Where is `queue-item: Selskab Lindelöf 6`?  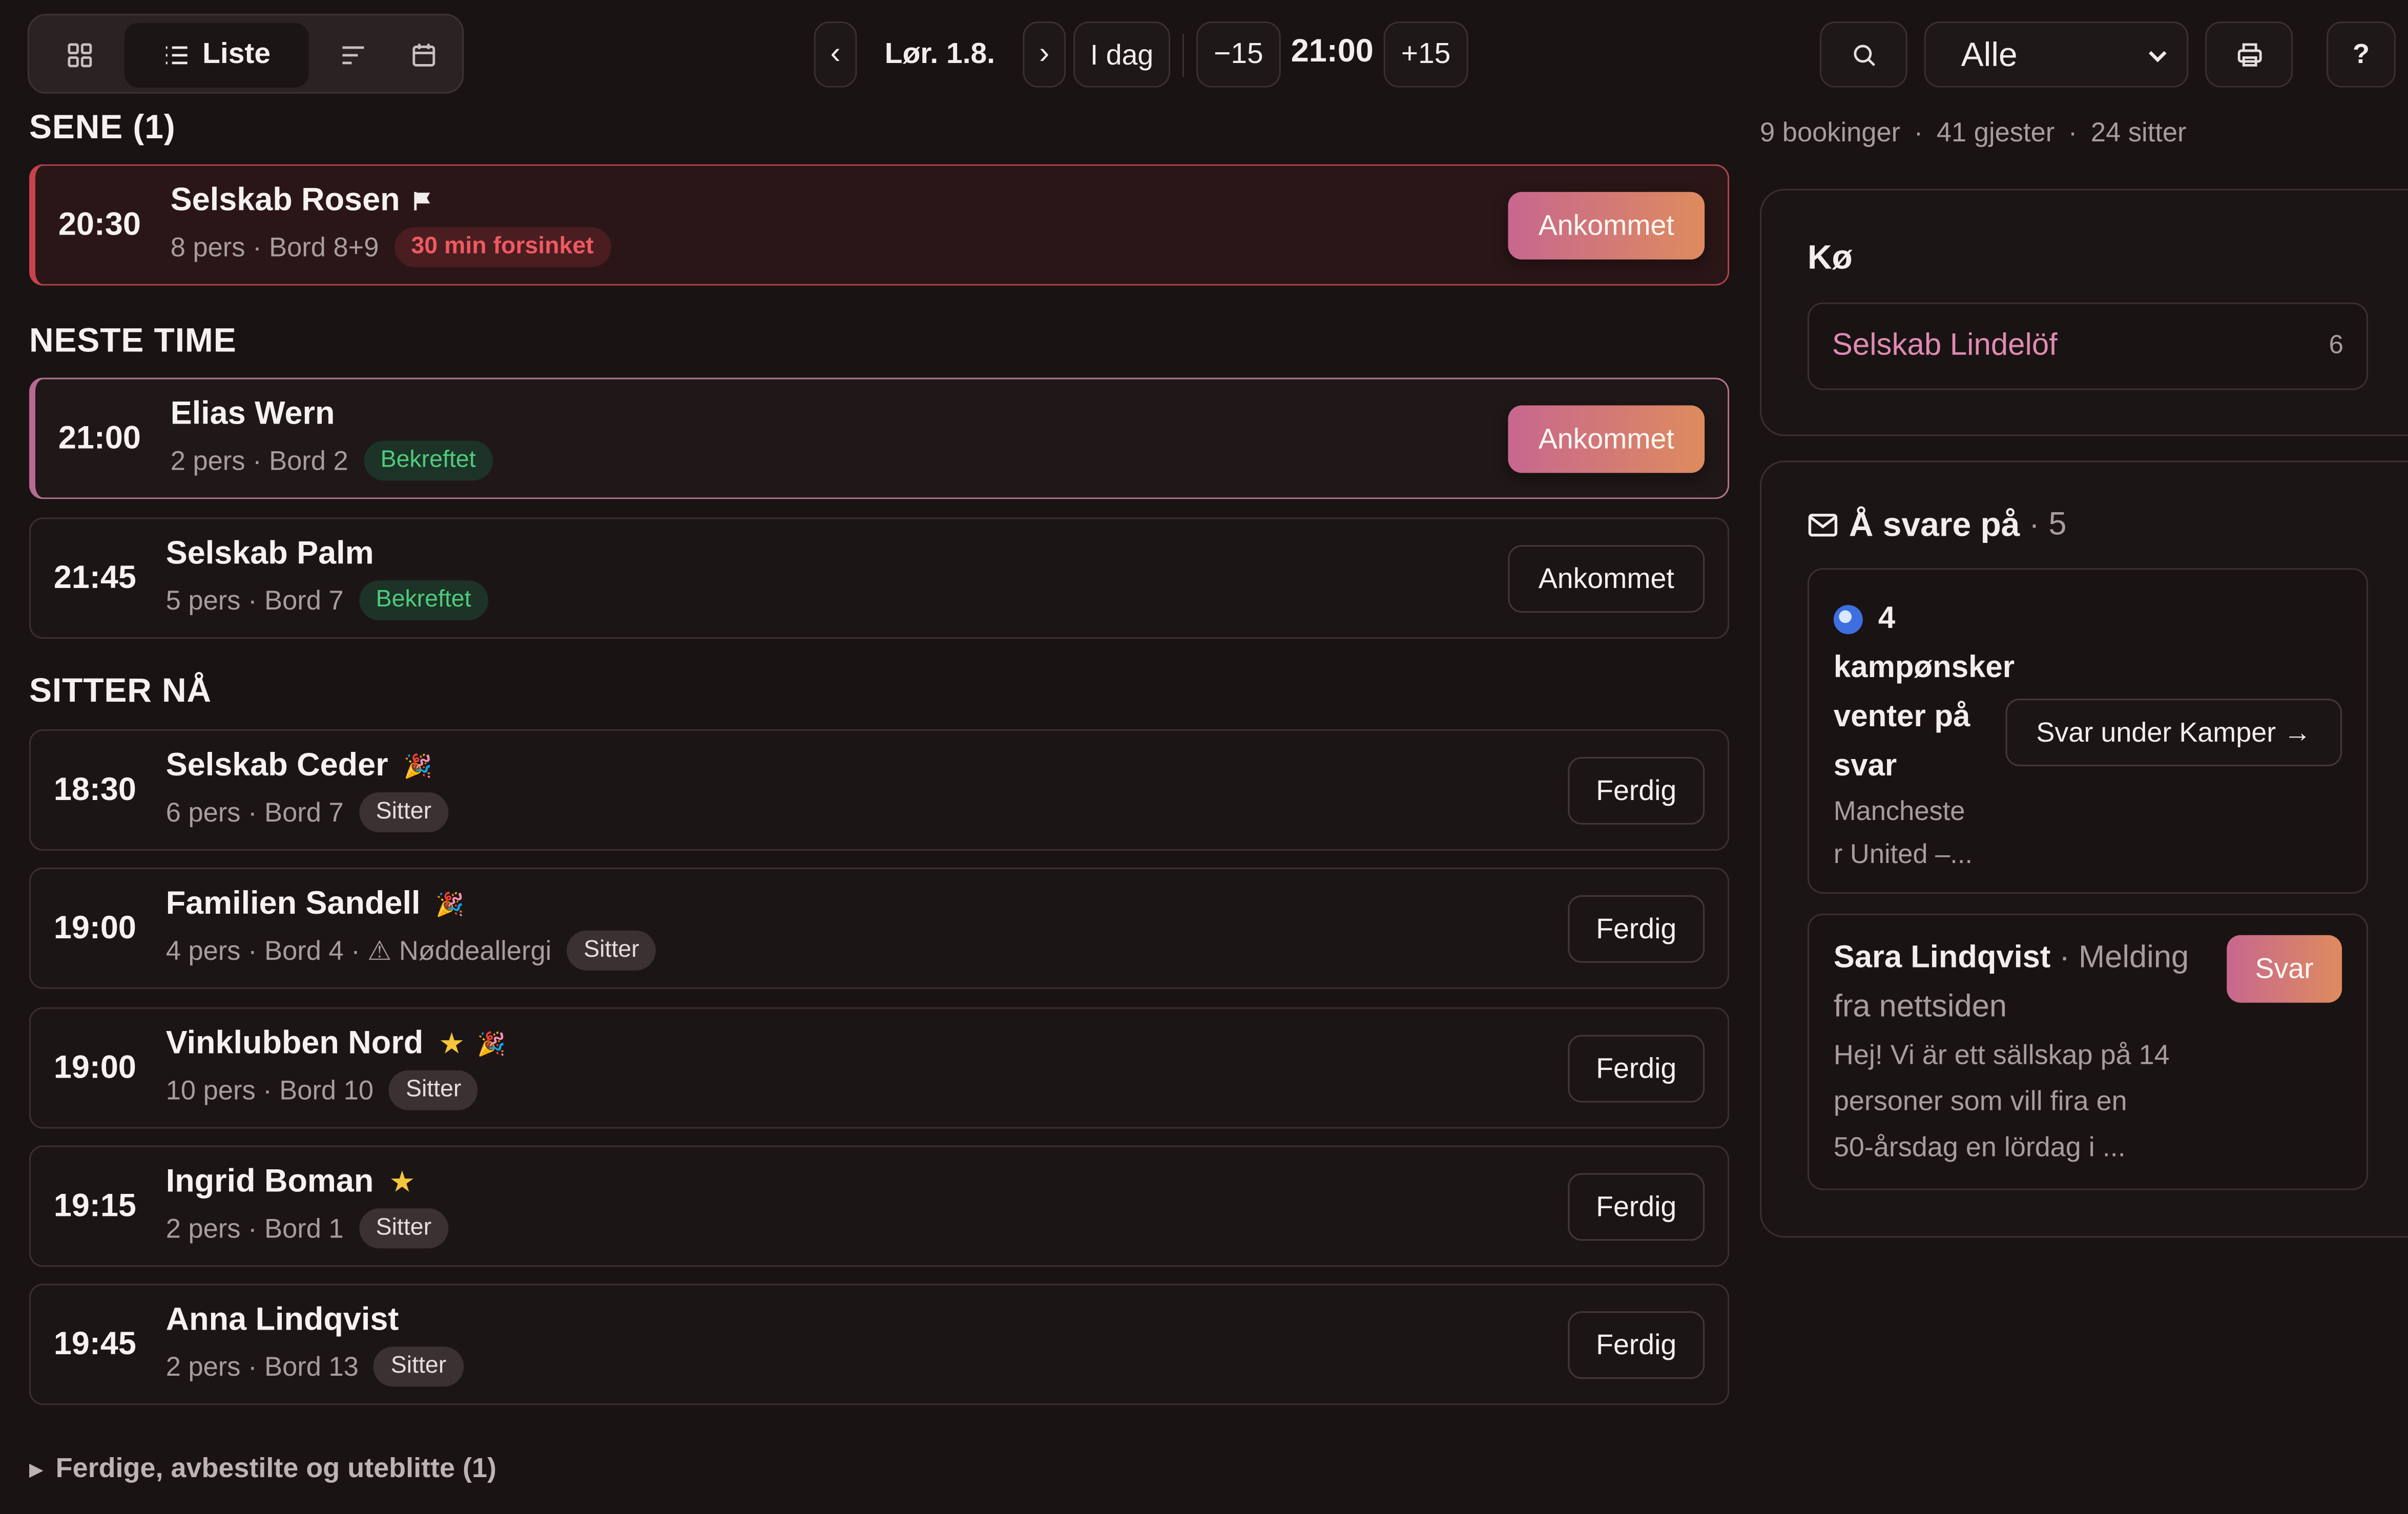 queue-item: Selskab Lindelöf 6 is located at coordinates (2088, 346).